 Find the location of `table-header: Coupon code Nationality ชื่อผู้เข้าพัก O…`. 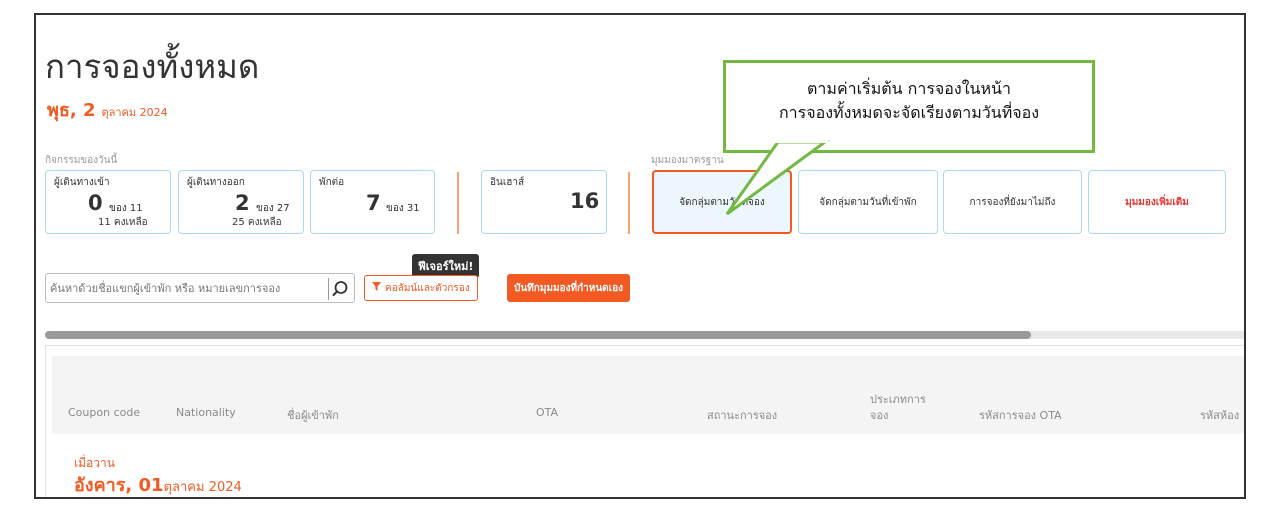

table-header: Coupon code Nationality ชื่อผู้เข้าพัก O… is located at coordinates (648, 395).